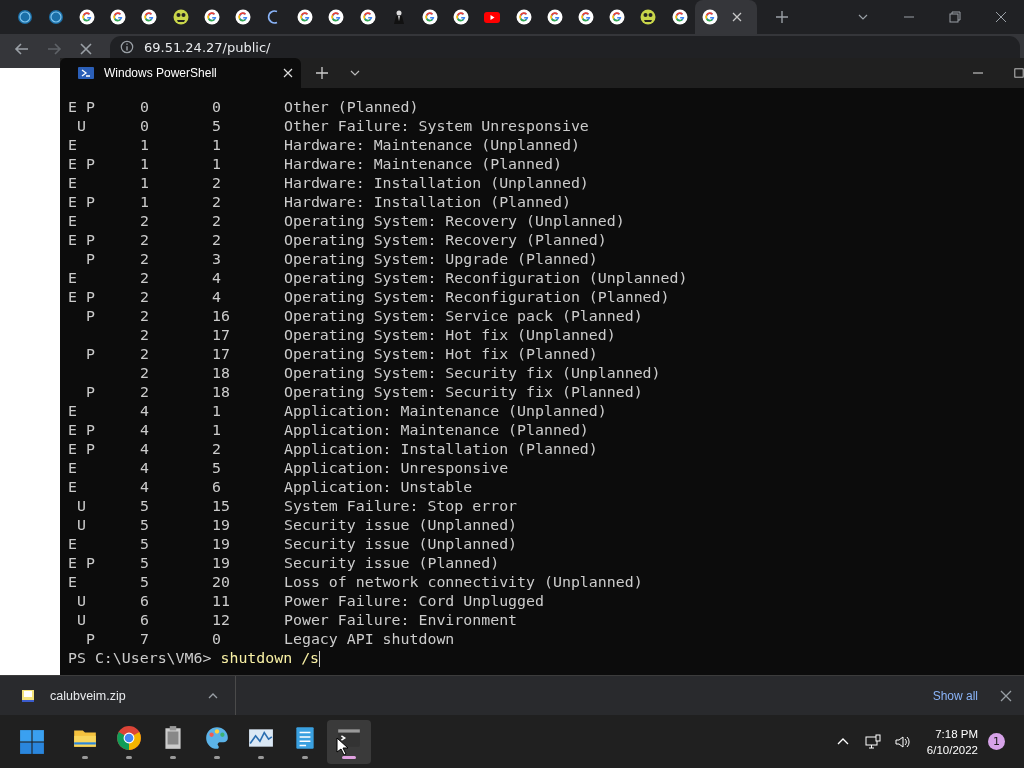 The image size is (1024, 768). Describe the element at coordinates (565, 47) in the screenshot. I see `address-bar: 69.51.24.27/public/` at that location.